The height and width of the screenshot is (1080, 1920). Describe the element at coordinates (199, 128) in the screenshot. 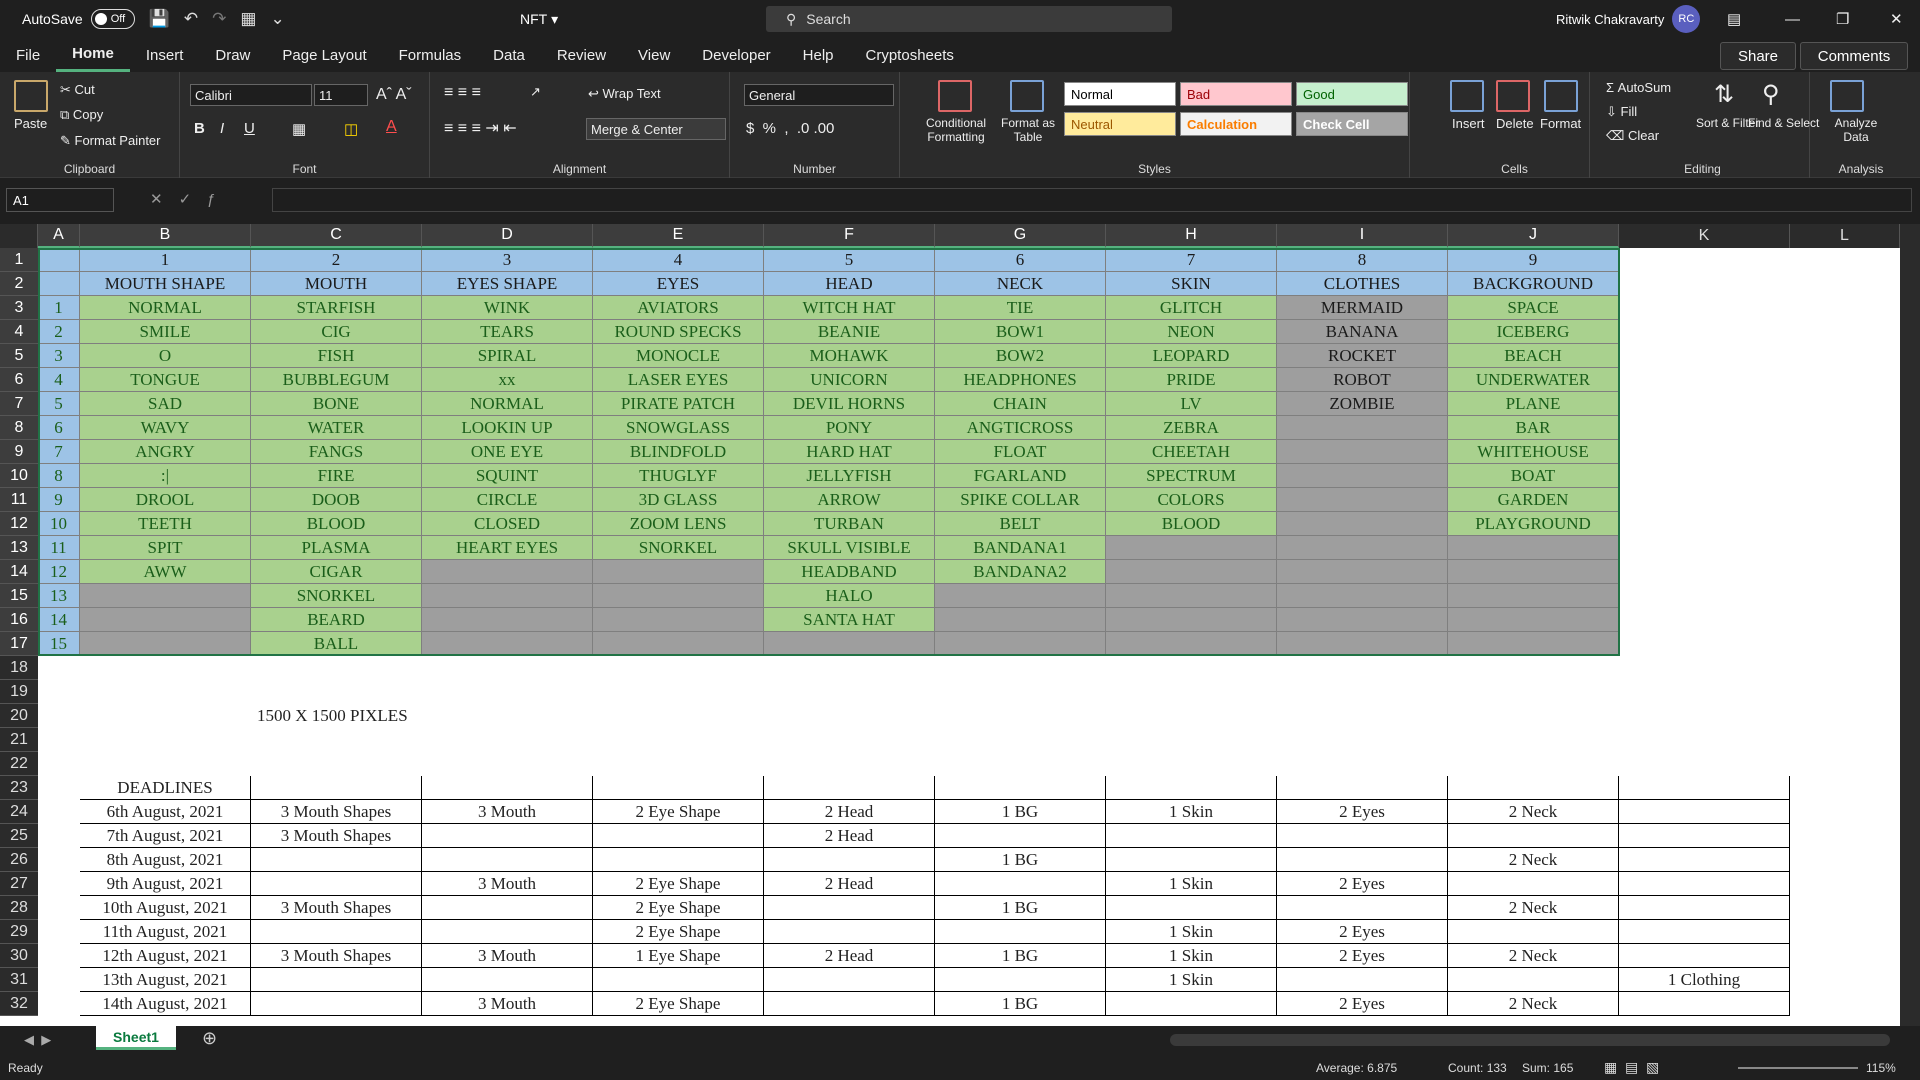

I see `bold-icon: B` at that location.